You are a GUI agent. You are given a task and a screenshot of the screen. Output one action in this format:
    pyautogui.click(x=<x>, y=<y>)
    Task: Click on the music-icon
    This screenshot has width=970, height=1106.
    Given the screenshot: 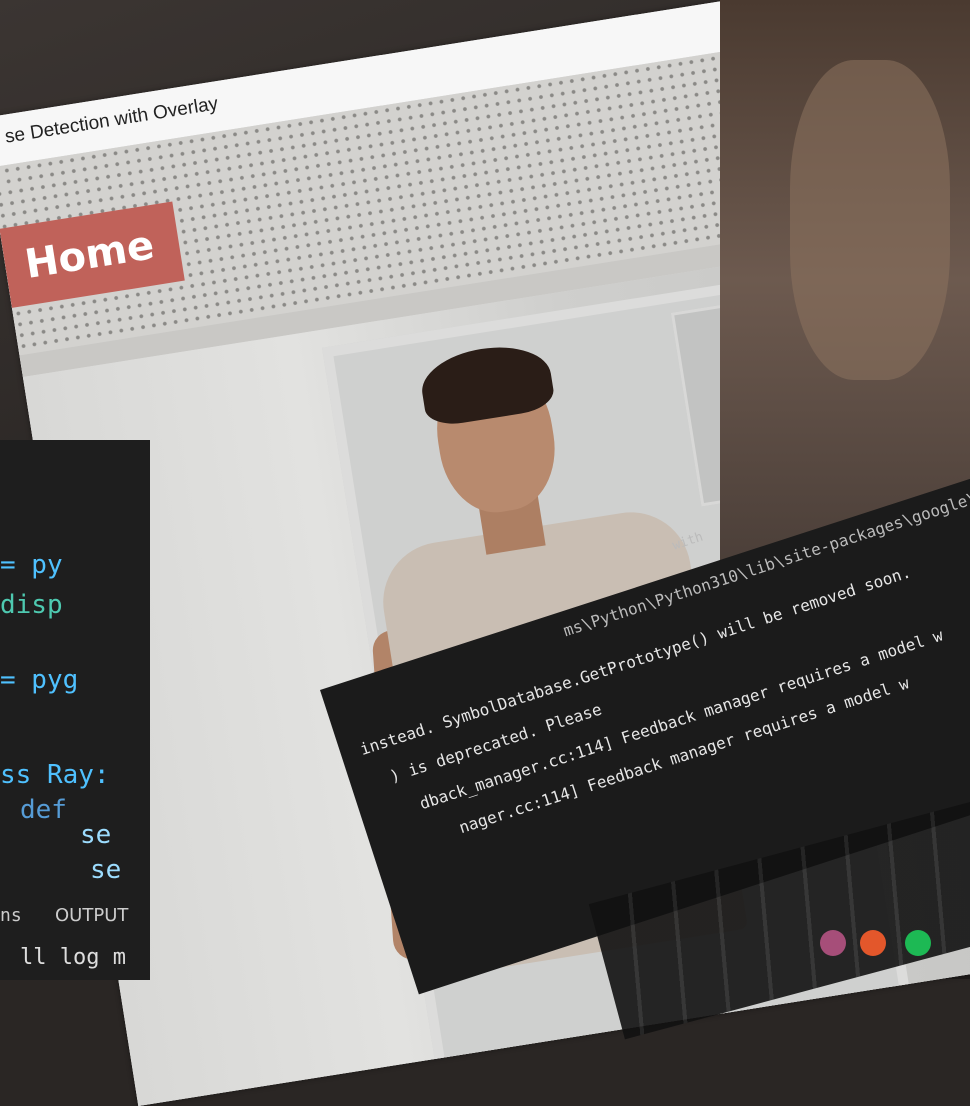 What is the action you would take?
    pyautogui.click(x=873, y=943)
    